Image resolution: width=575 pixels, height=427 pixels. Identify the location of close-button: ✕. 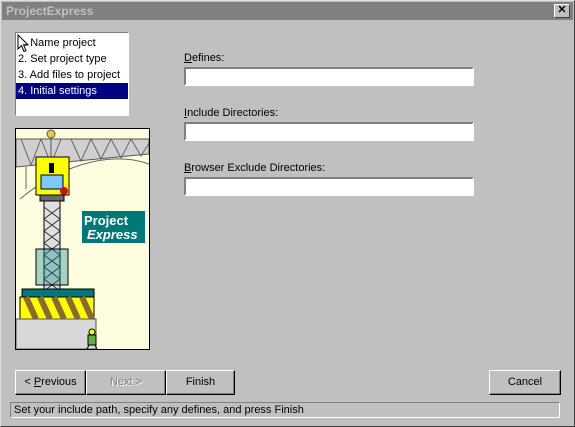
(562, 11).